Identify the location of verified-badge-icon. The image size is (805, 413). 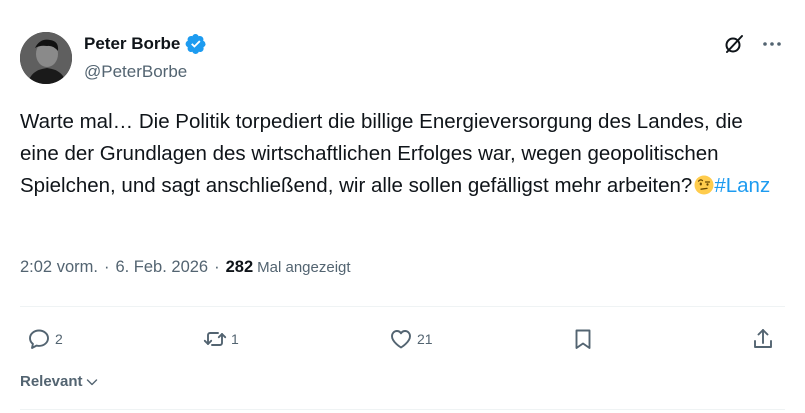
(196, 44).